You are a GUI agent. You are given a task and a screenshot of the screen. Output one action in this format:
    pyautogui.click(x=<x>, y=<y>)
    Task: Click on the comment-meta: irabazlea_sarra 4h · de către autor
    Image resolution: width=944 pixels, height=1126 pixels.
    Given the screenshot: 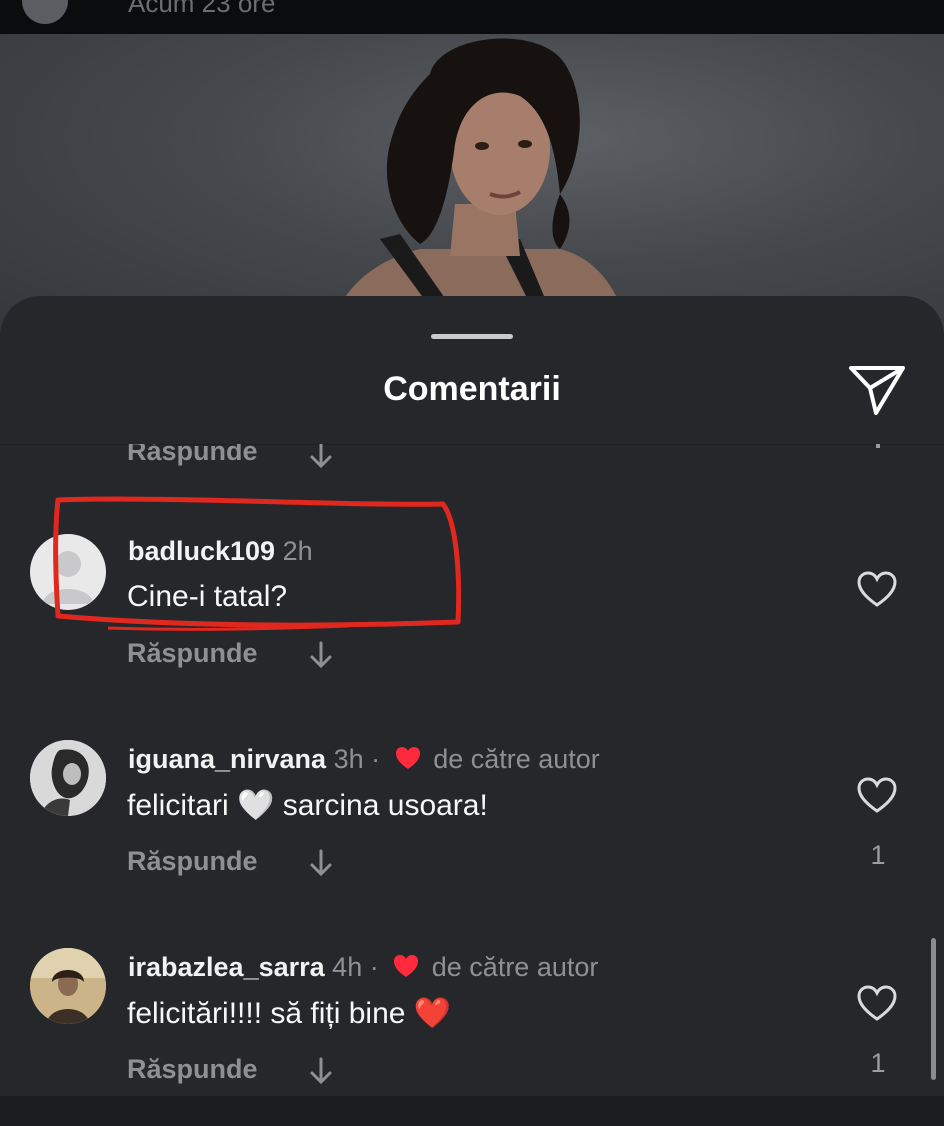 What is the action you would take?
    pyautogui.click(x=363, y=967)
    